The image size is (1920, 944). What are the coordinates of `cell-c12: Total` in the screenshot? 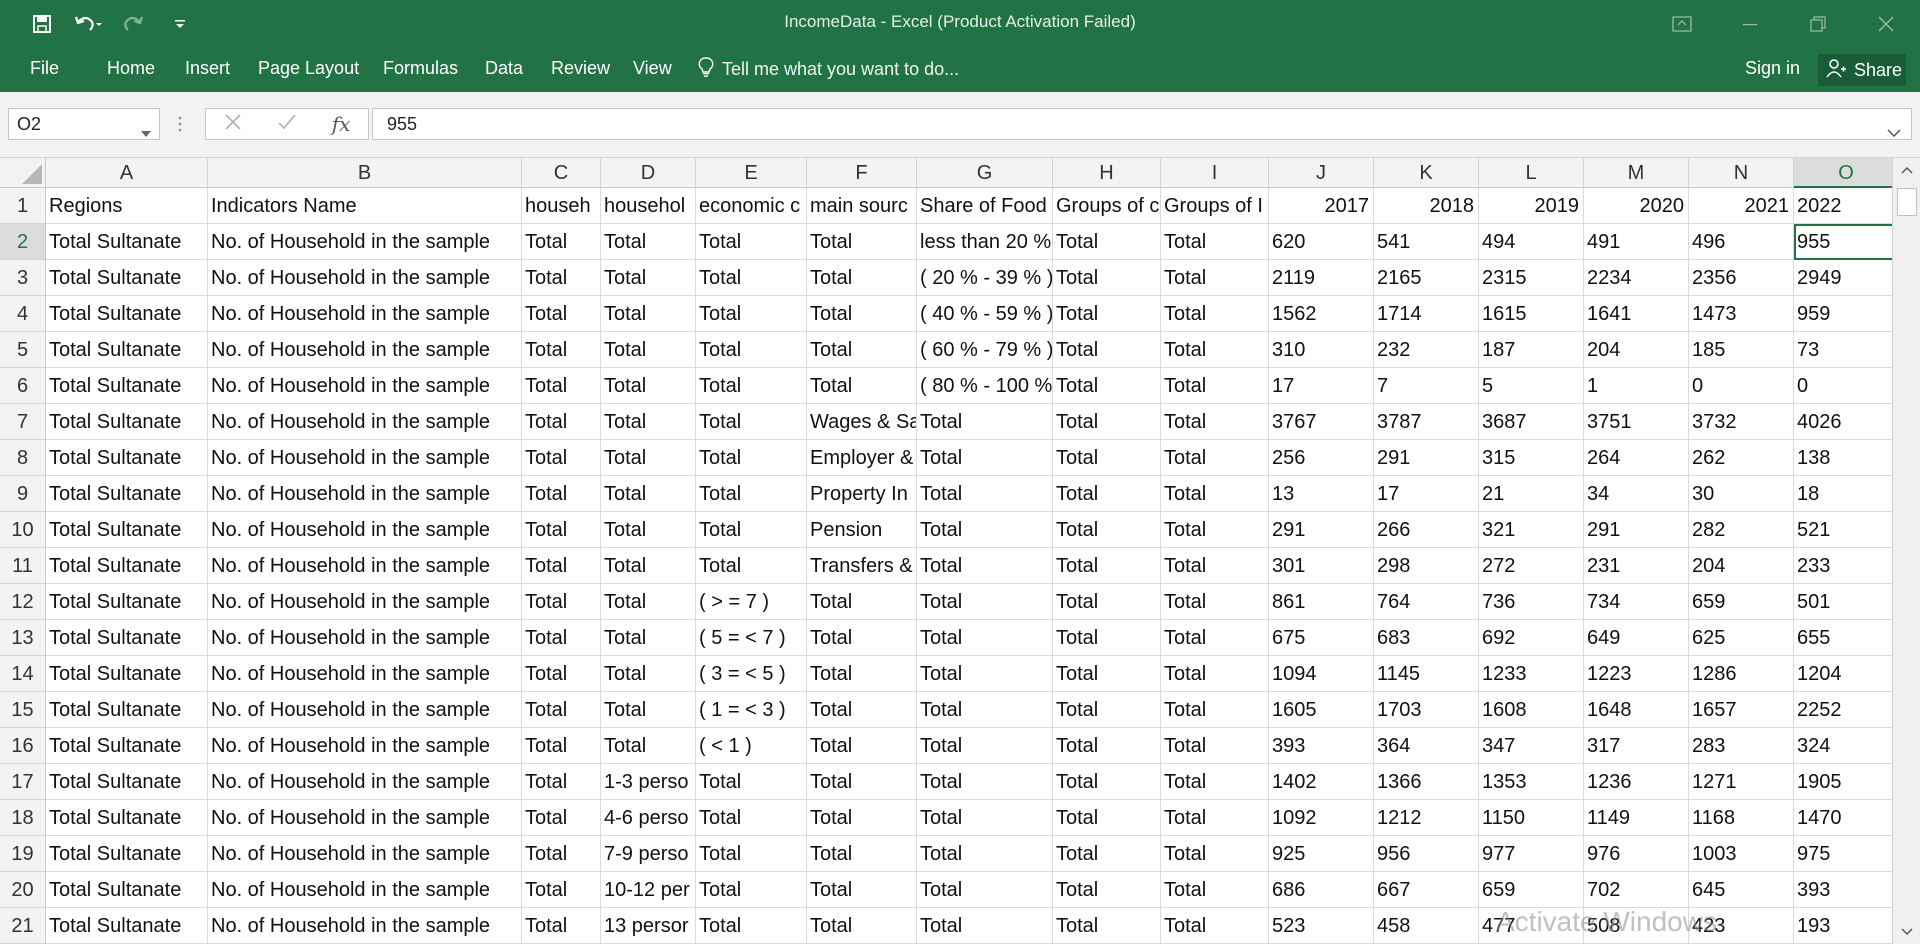 It's located at (561, 602).